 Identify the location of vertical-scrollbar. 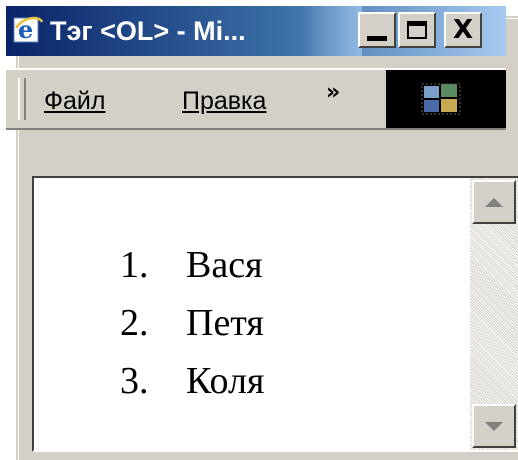
(494, 314).